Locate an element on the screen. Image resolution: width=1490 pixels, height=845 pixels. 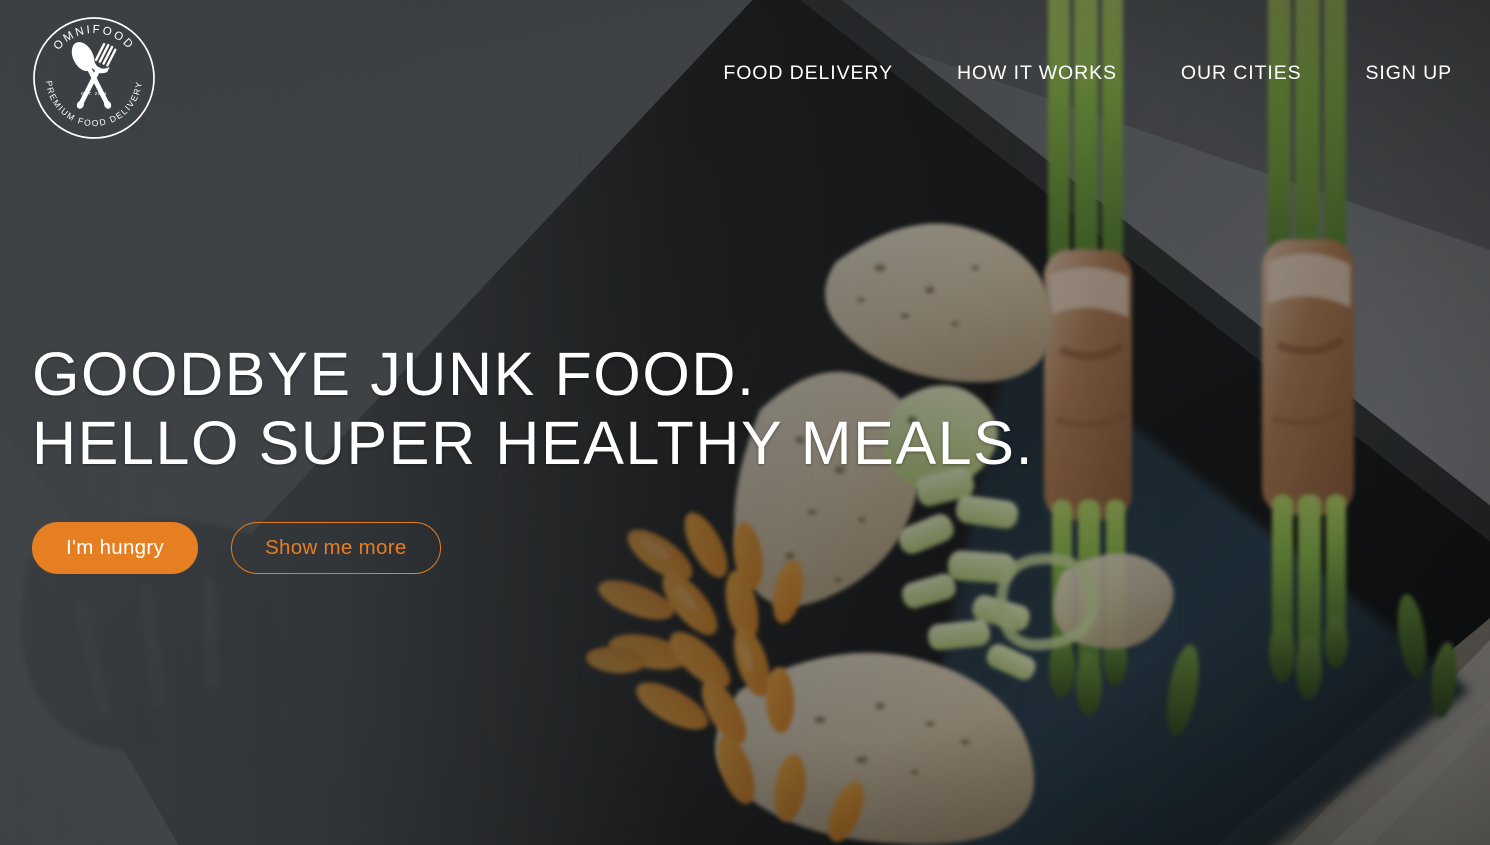
nav-link-sign-up: SIGN UP is located at coordinates (1409, 73).